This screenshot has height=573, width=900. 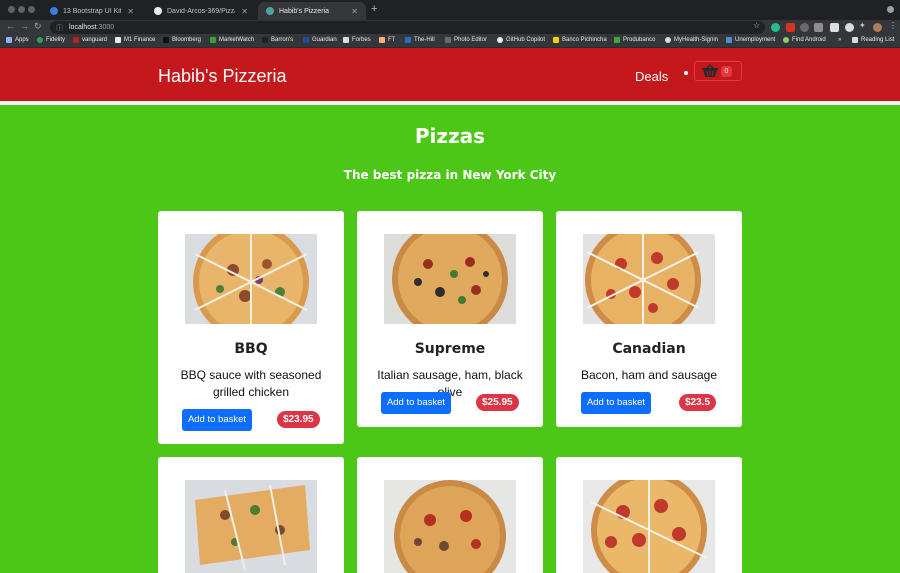 I want to click on bookmark-item: Fidelity, so click(x=51, y=40).